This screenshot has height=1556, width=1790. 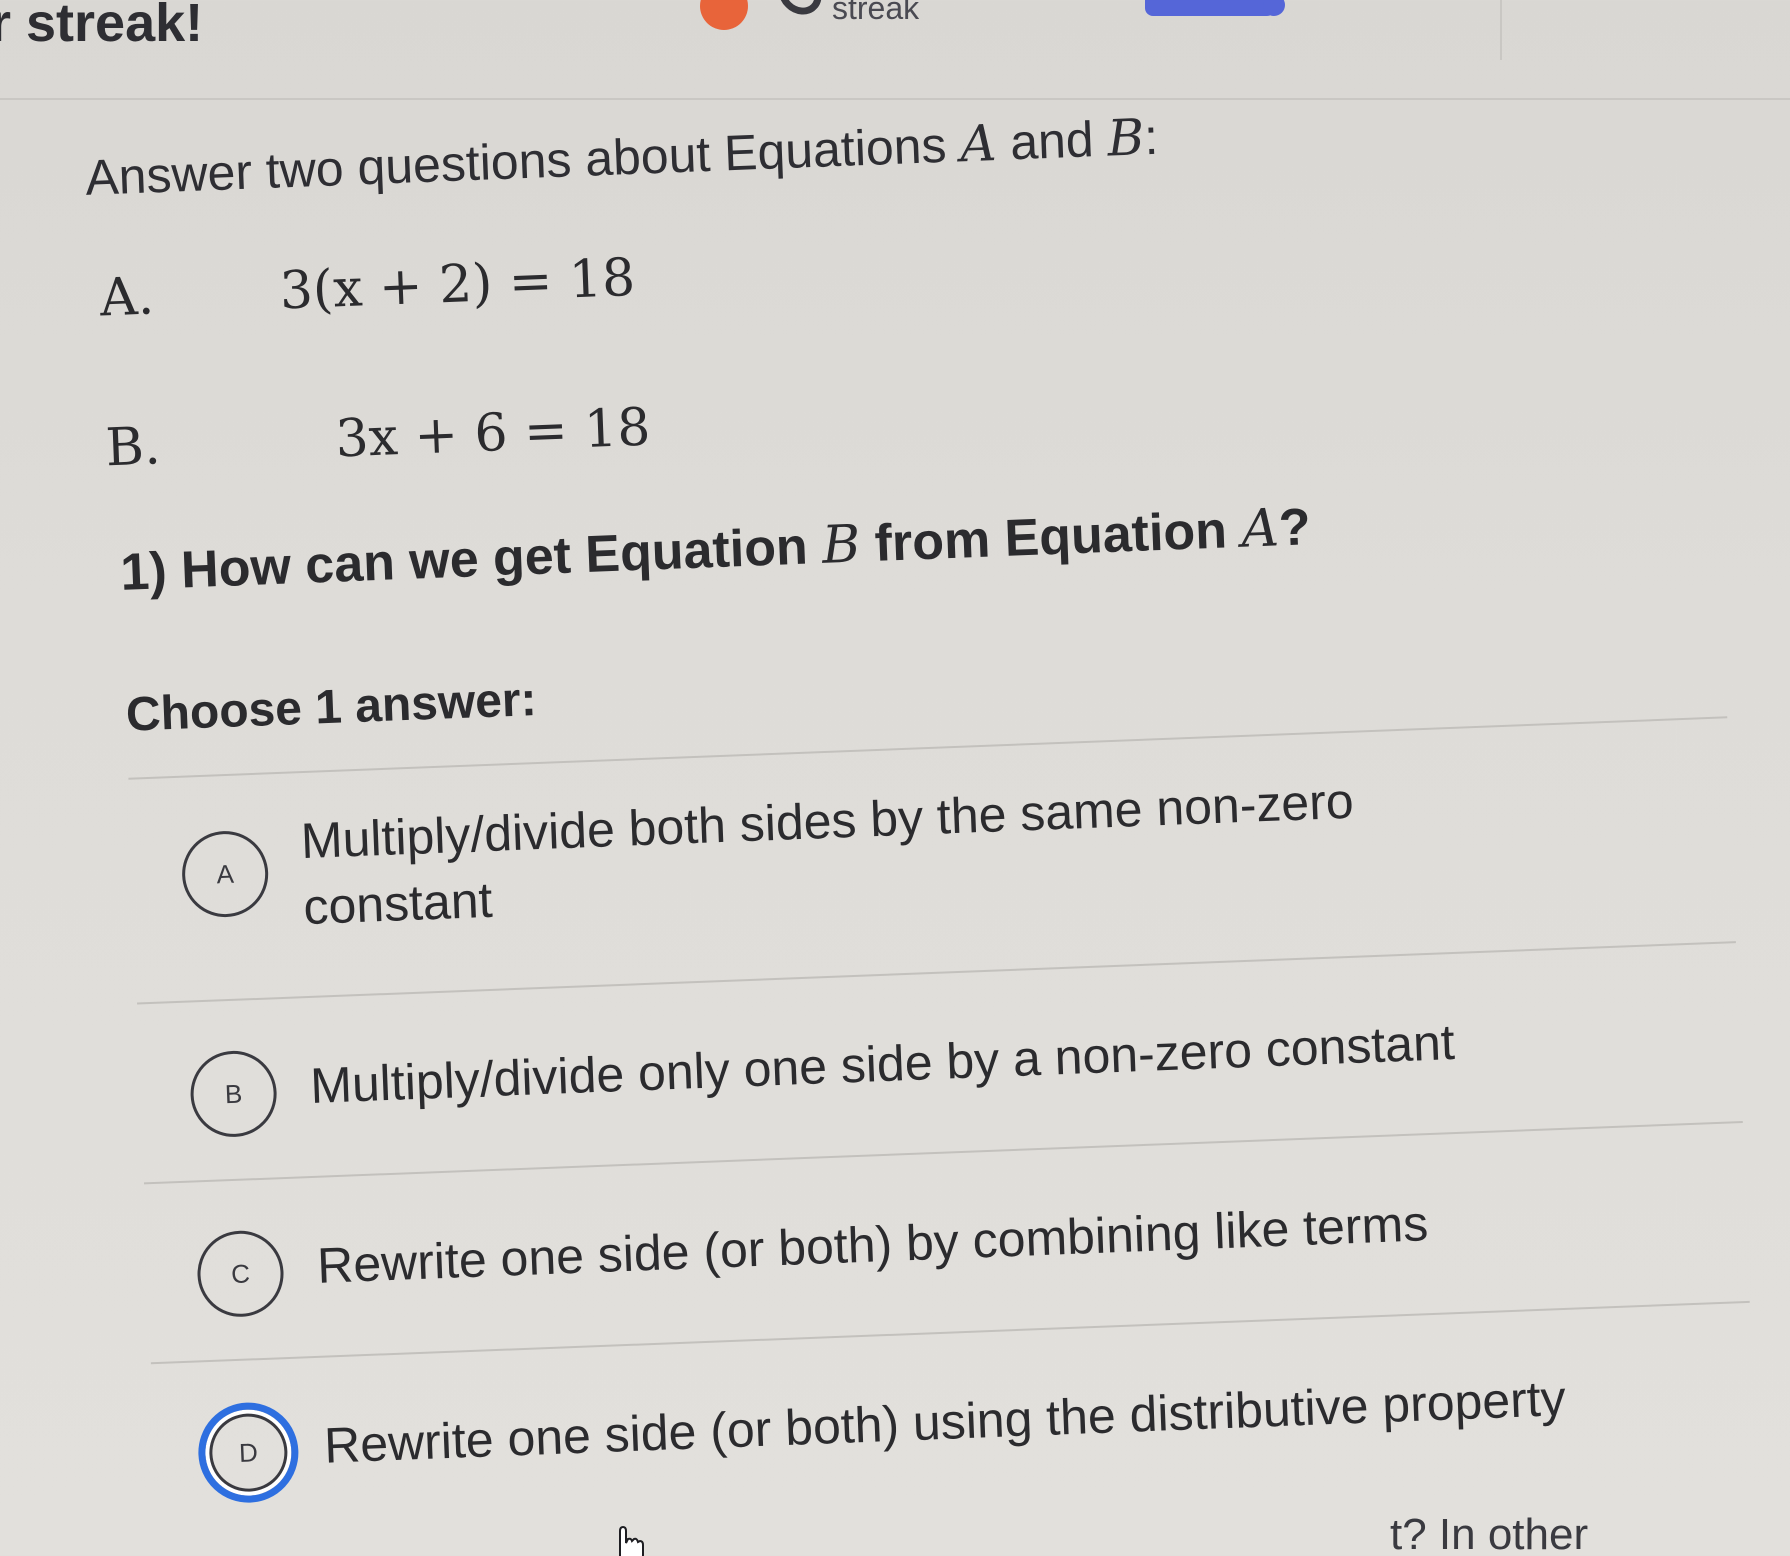 I want to click on choice-d-radio: D, so click(x=248, y=1452).